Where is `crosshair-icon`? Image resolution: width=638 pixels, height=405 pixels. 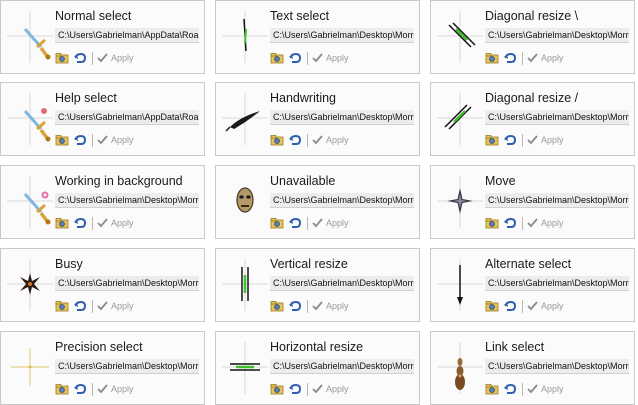
crosshair-icon is located at coordinates (30, 367).